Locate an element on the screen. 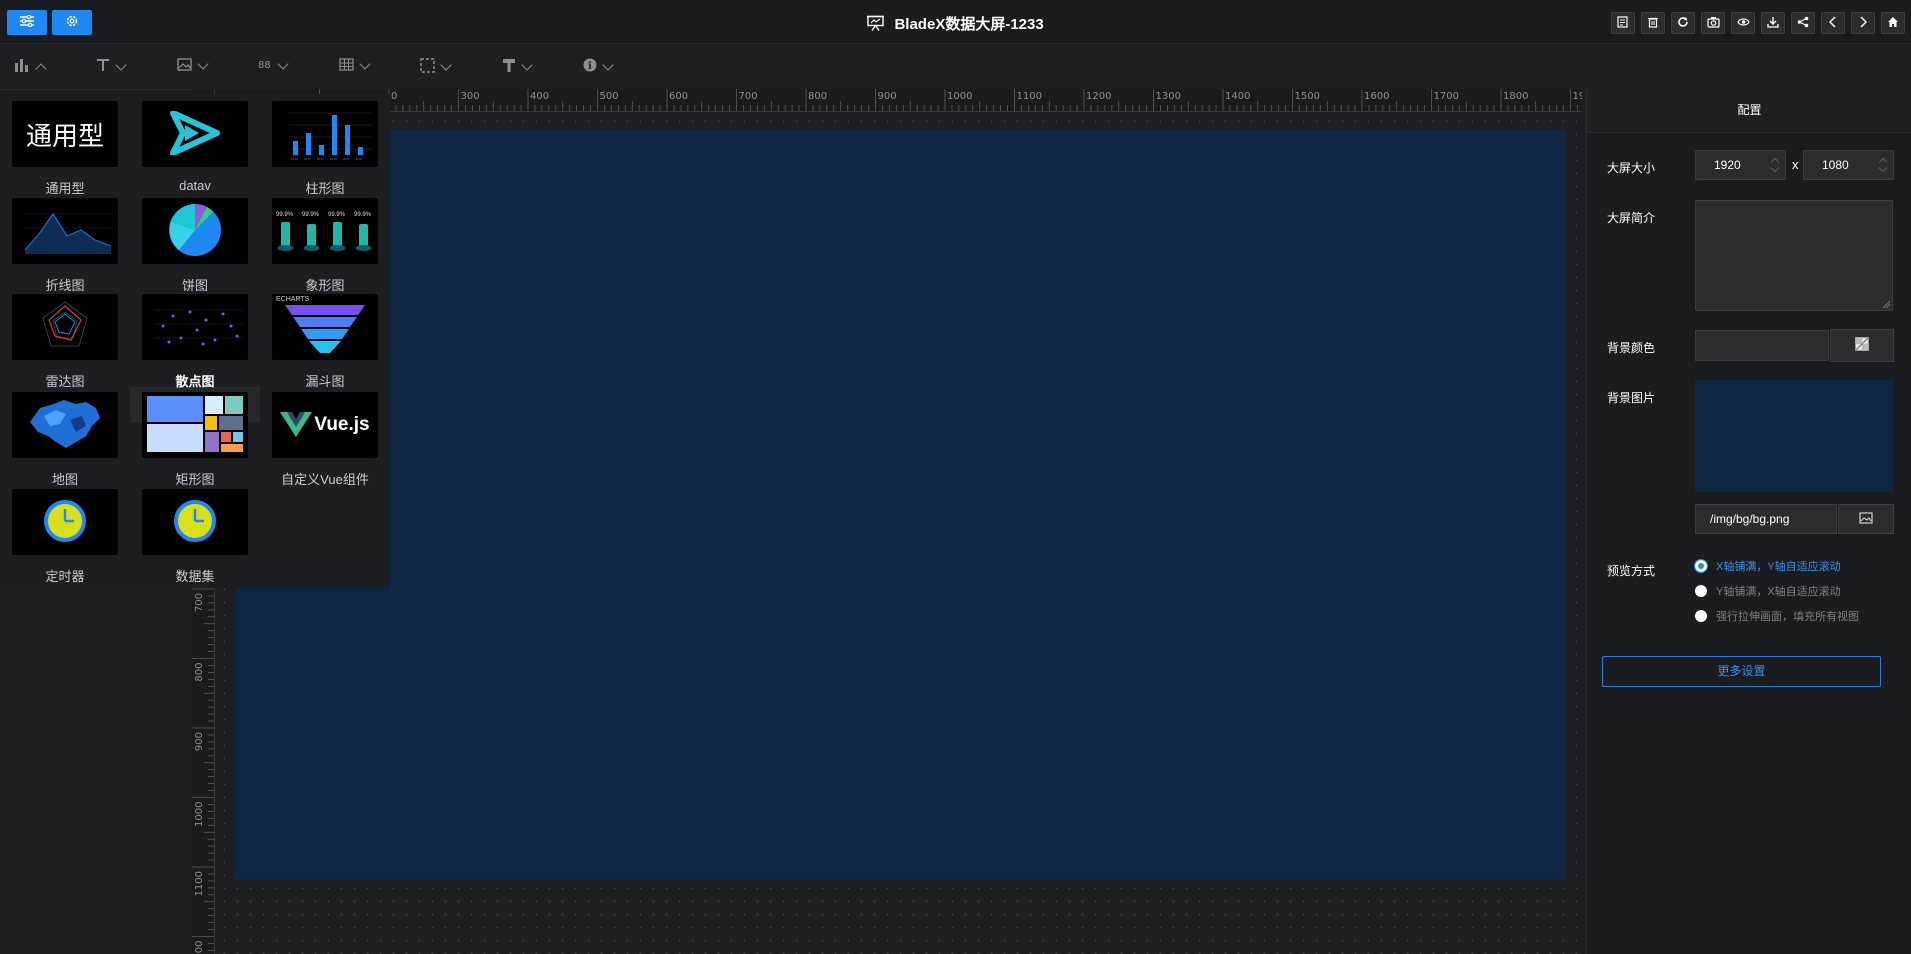 The width and height of the screenshot is (1911, 954). pie-chart-thumbnail is located at coordinates (195, 231).